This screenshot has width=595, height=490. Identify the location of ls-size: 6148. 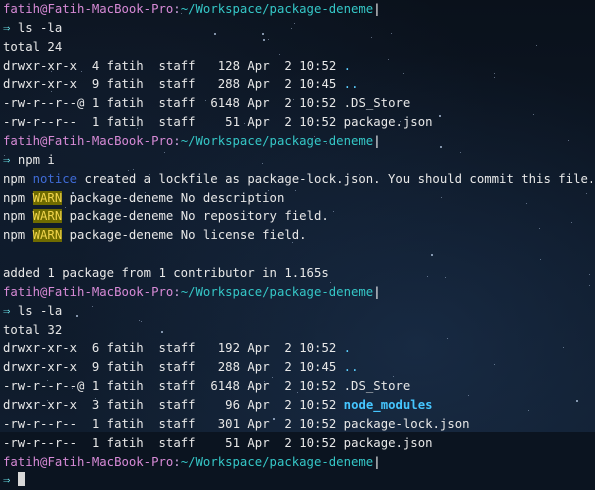
(225, 103).